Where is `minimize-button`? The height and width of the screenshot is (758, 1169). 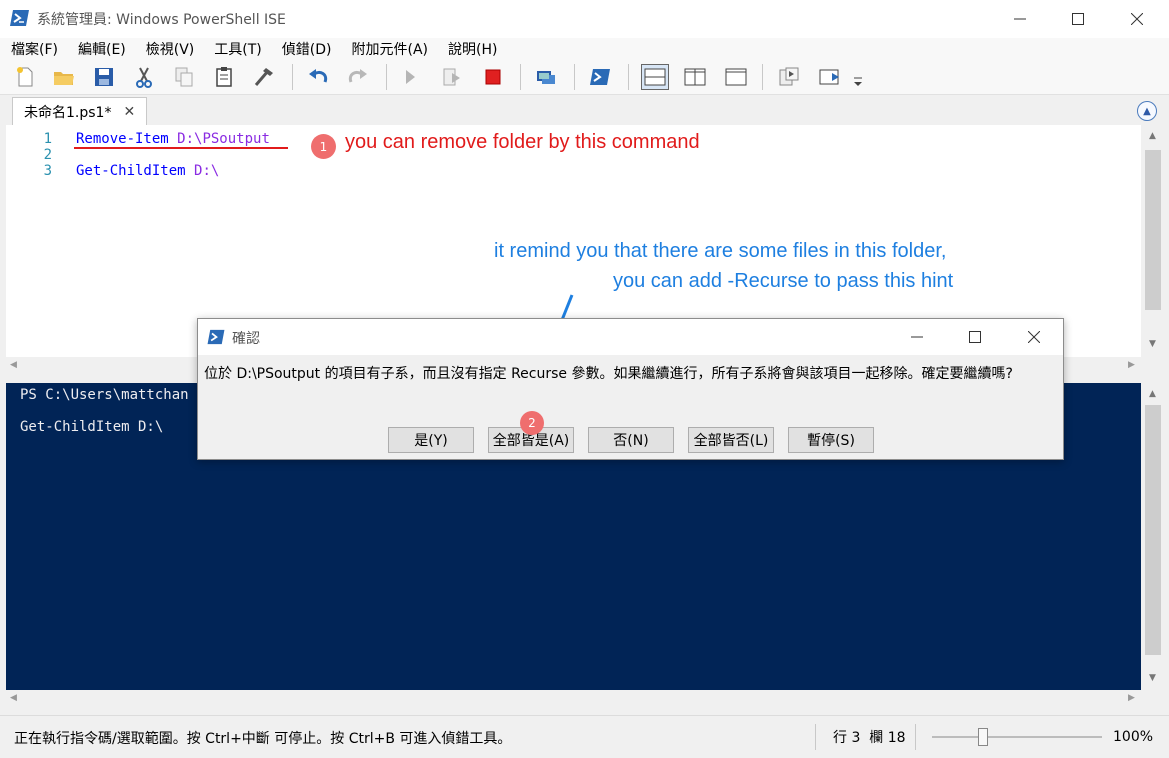
minimize-button is located at coordinates (1020, 19).